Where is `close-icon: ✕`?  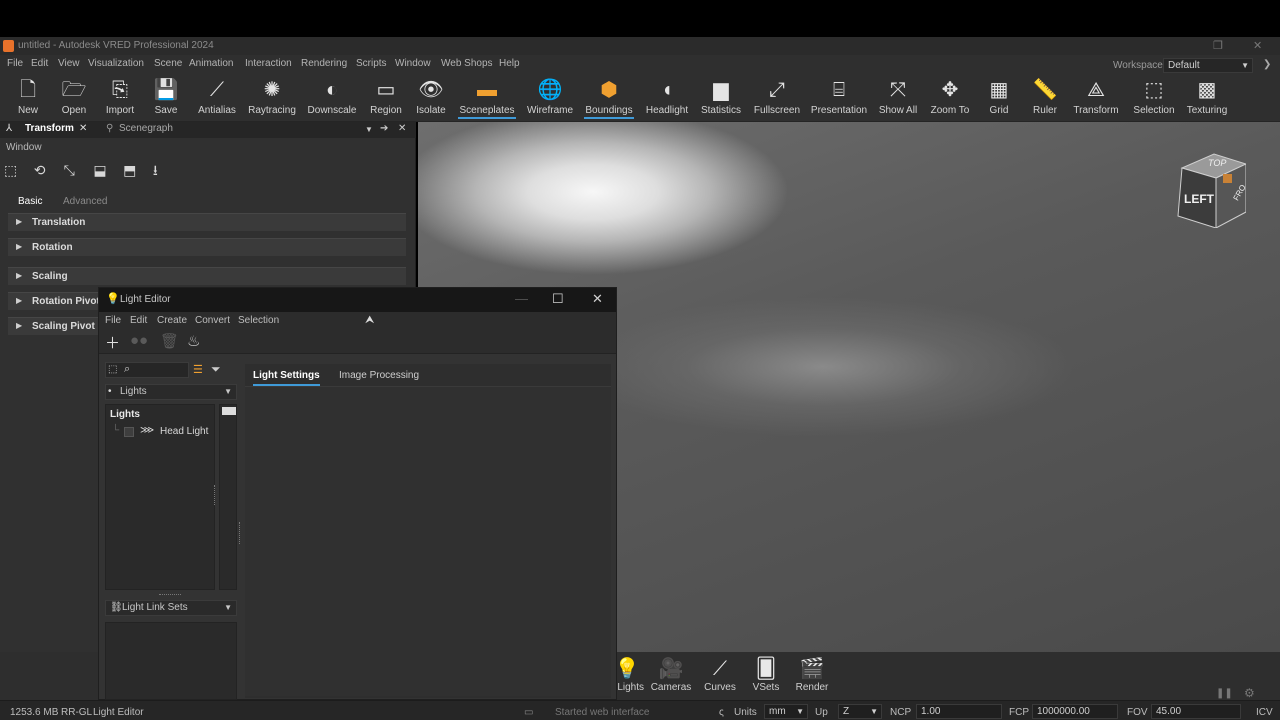 close-icon: ✕ is located at coordinates (597, 299).